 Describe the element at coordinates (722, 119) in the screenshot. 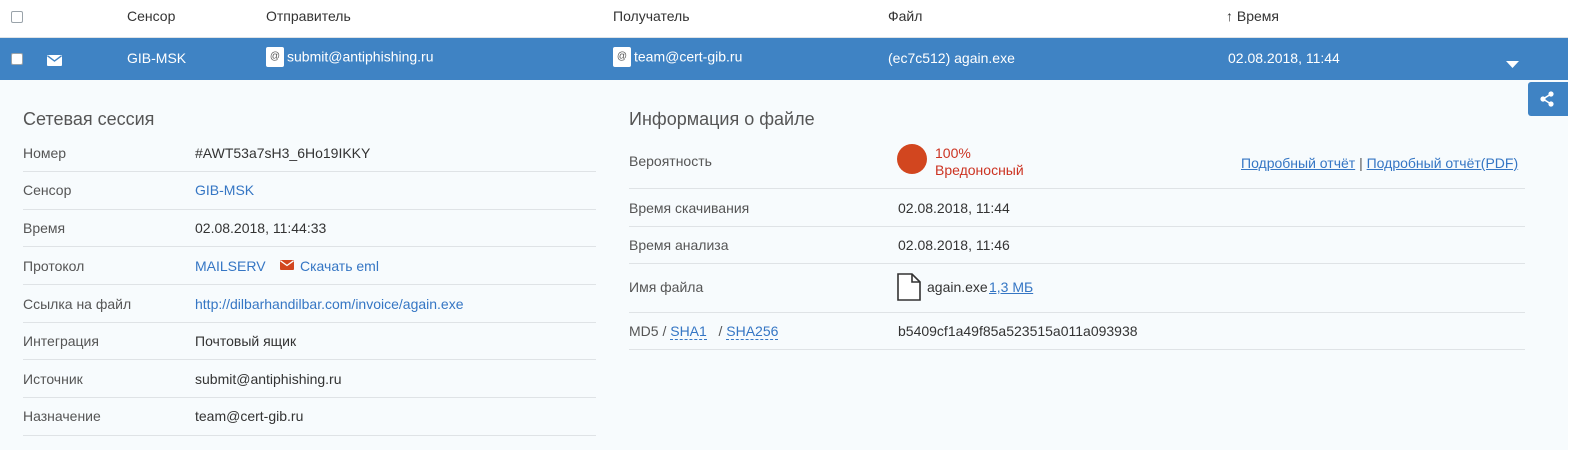

I see `file-info-title: Информация о файле` at that location.